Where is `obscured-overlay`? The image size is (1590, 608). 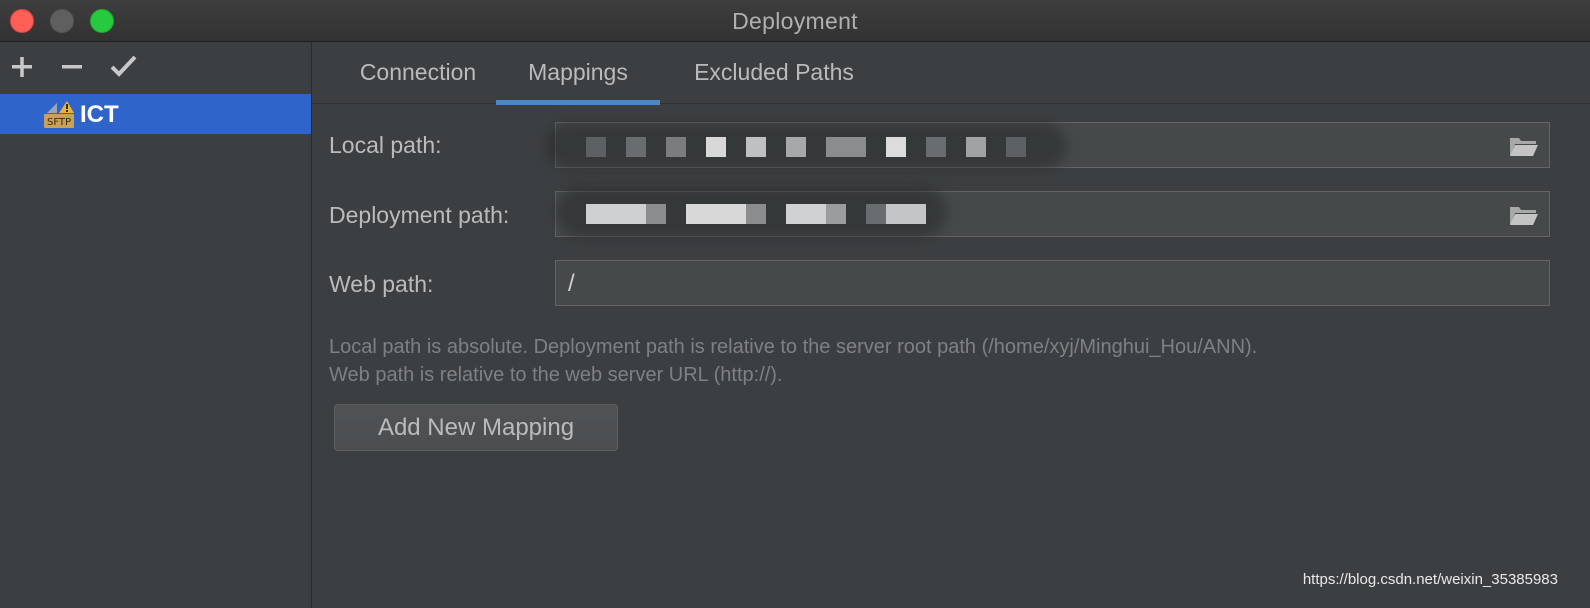
obscured-overlay is located at coordinates (806, 146).